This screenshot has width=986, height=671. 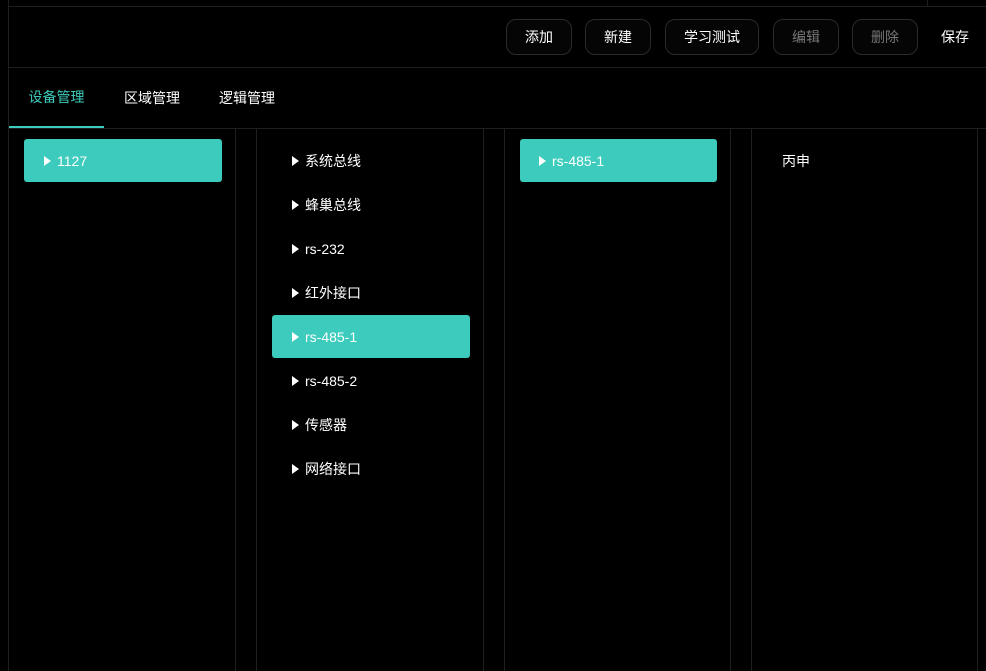 I want to click on bus-item: 系统总线, so click(x=371, y=160).